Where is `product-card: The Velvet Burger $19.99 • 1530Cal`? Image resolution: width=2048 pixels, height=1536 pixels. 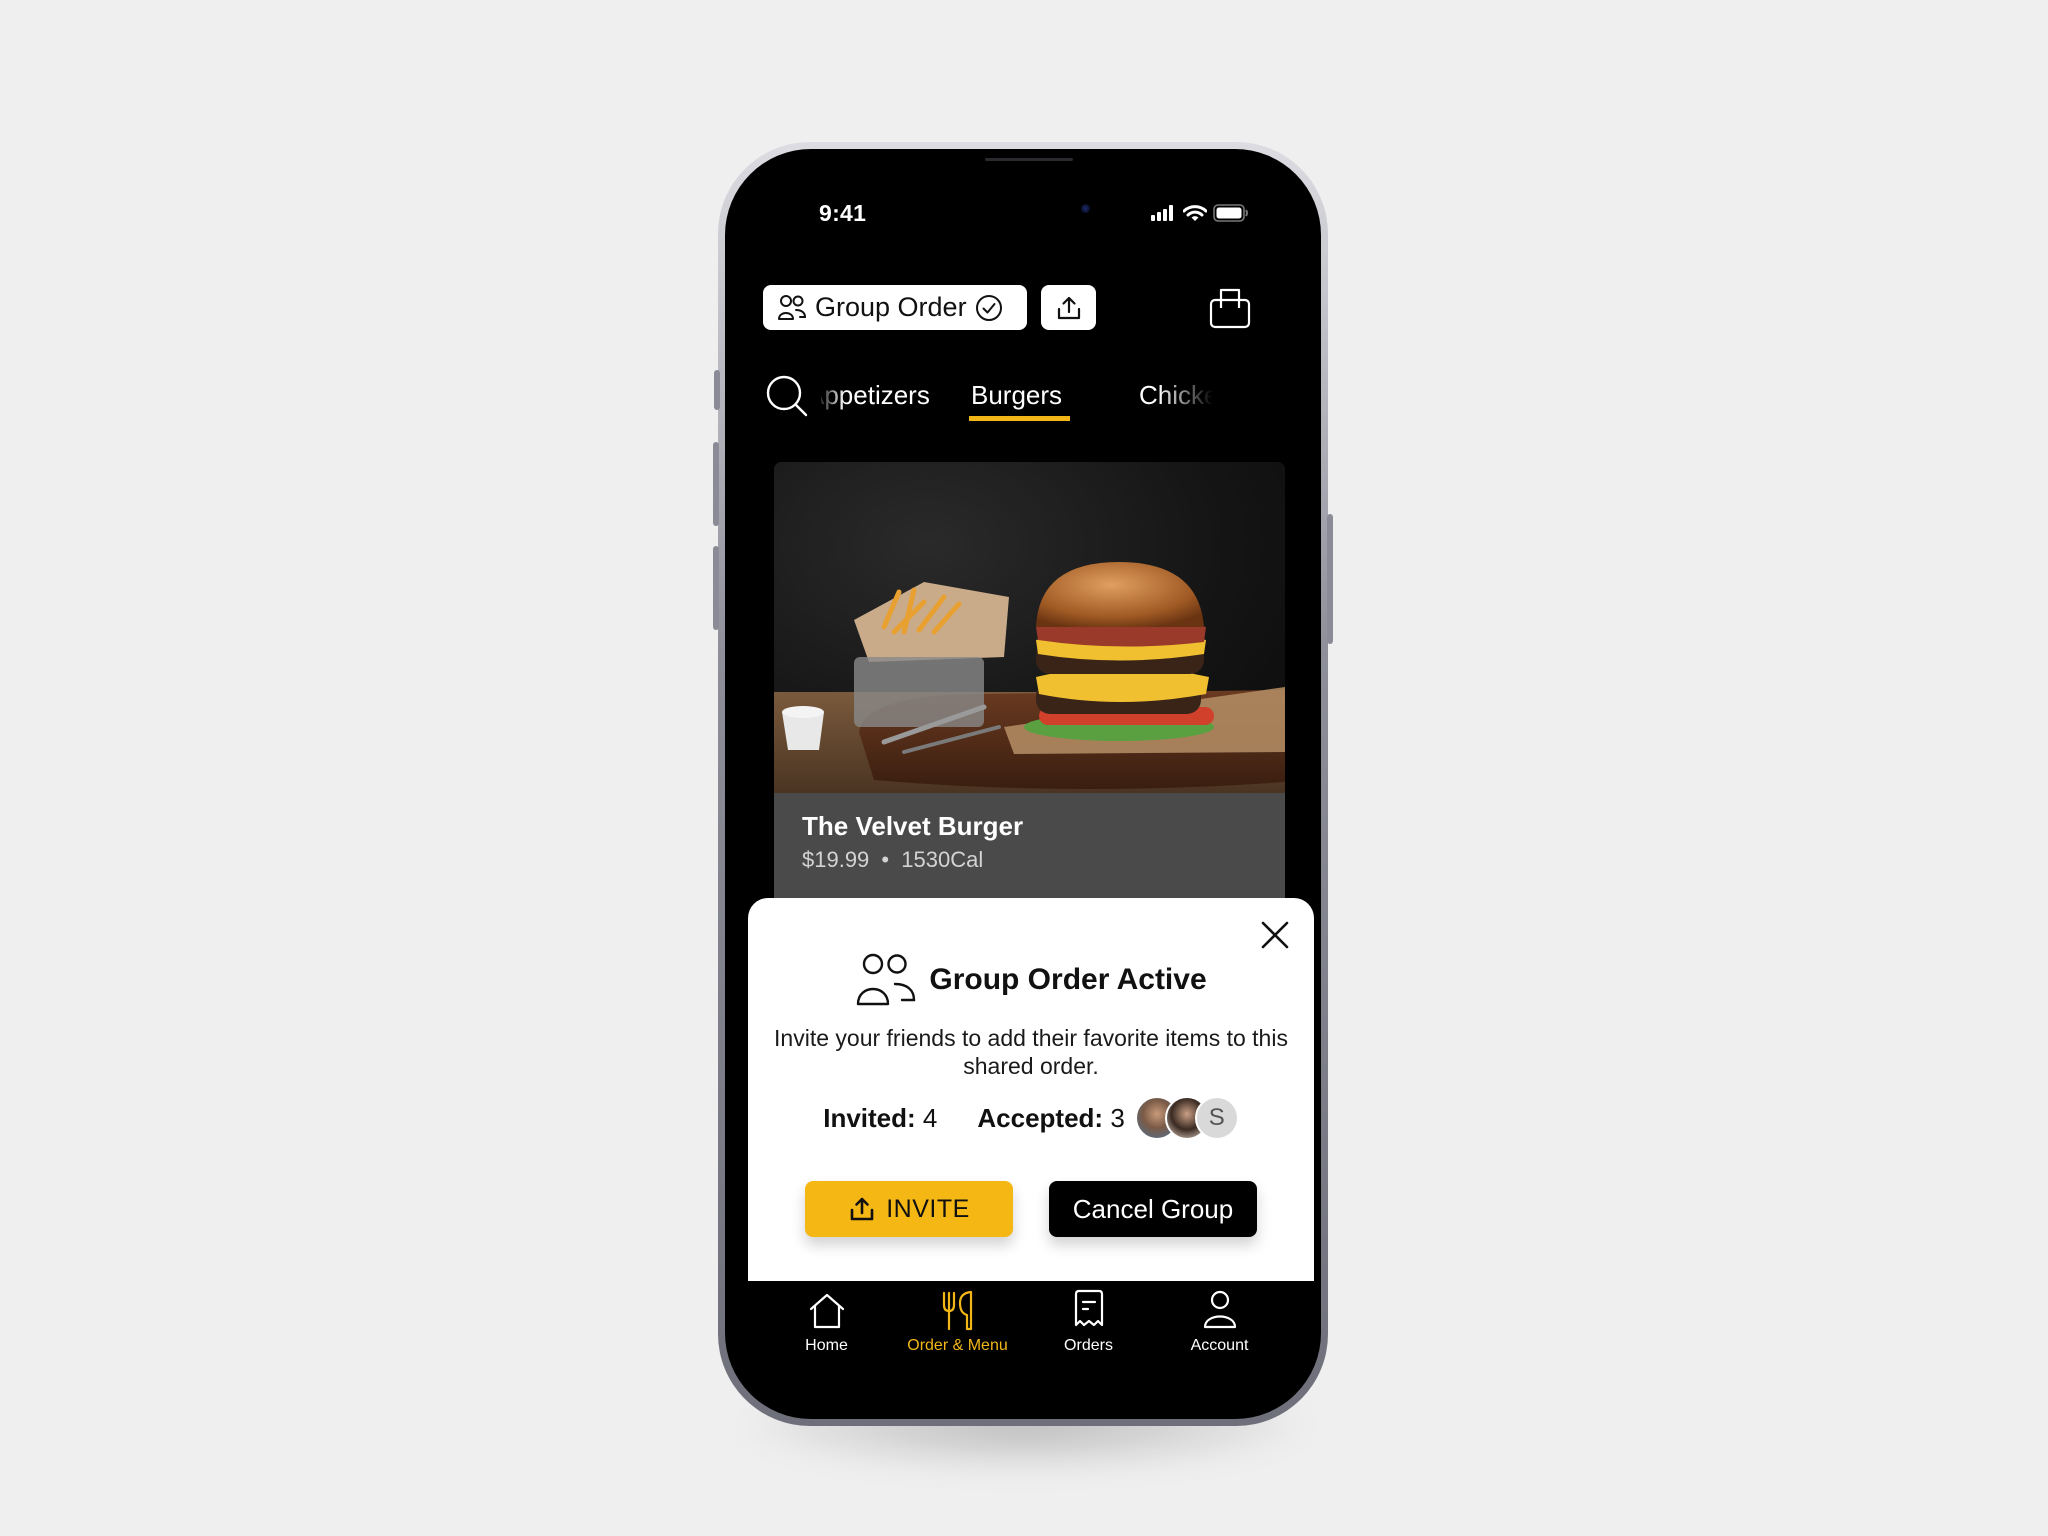
product-card: The Velvet Burger $19.99 • 1530Cal is located at coordinates (1029, 687).